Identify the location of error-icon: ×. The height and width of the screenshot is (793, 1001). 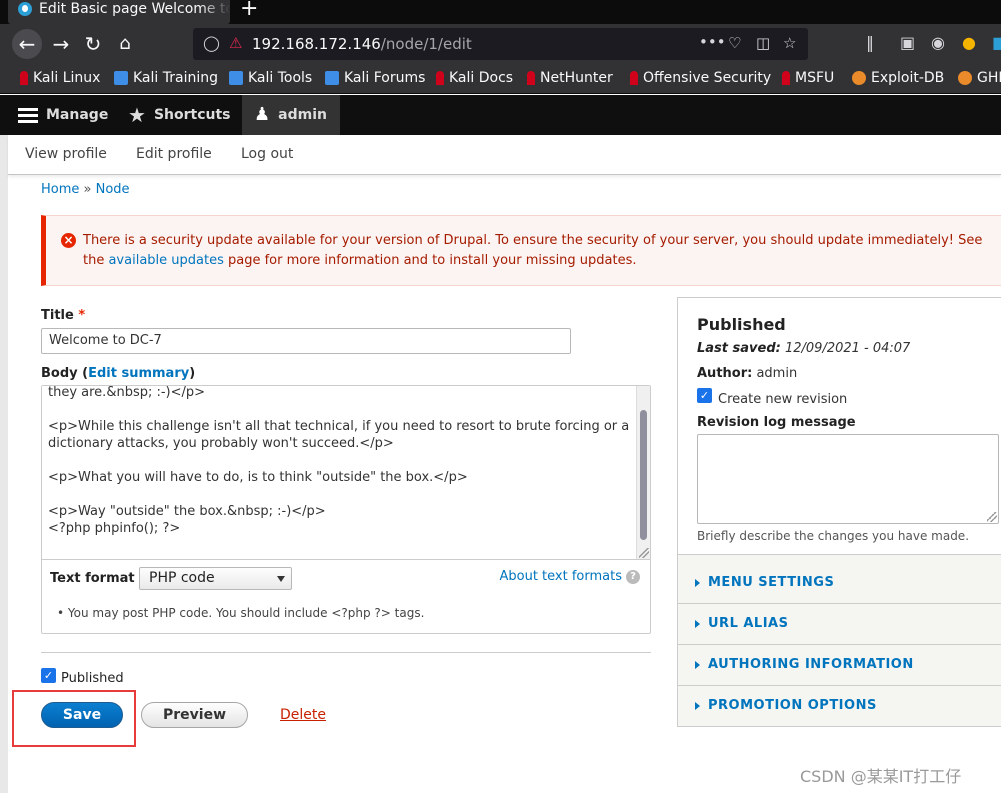
(68, 240).